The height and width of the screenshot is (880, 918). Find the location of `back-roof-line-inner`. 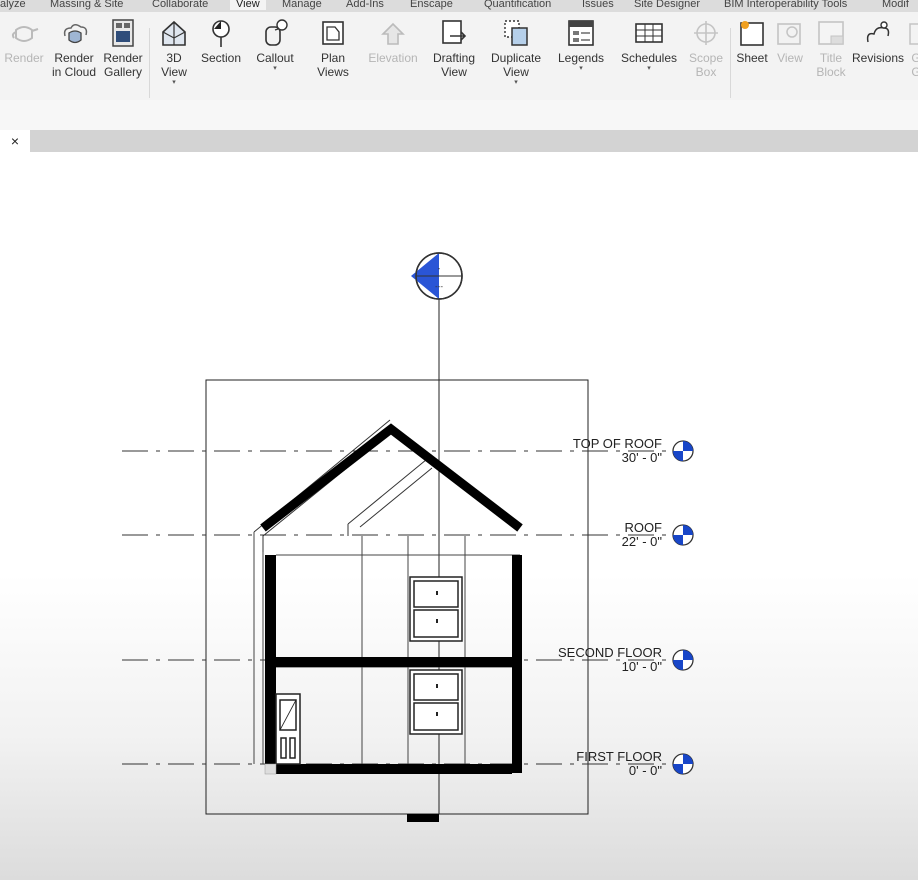

back-roof-line-inner is located at coordinates (396, 497).